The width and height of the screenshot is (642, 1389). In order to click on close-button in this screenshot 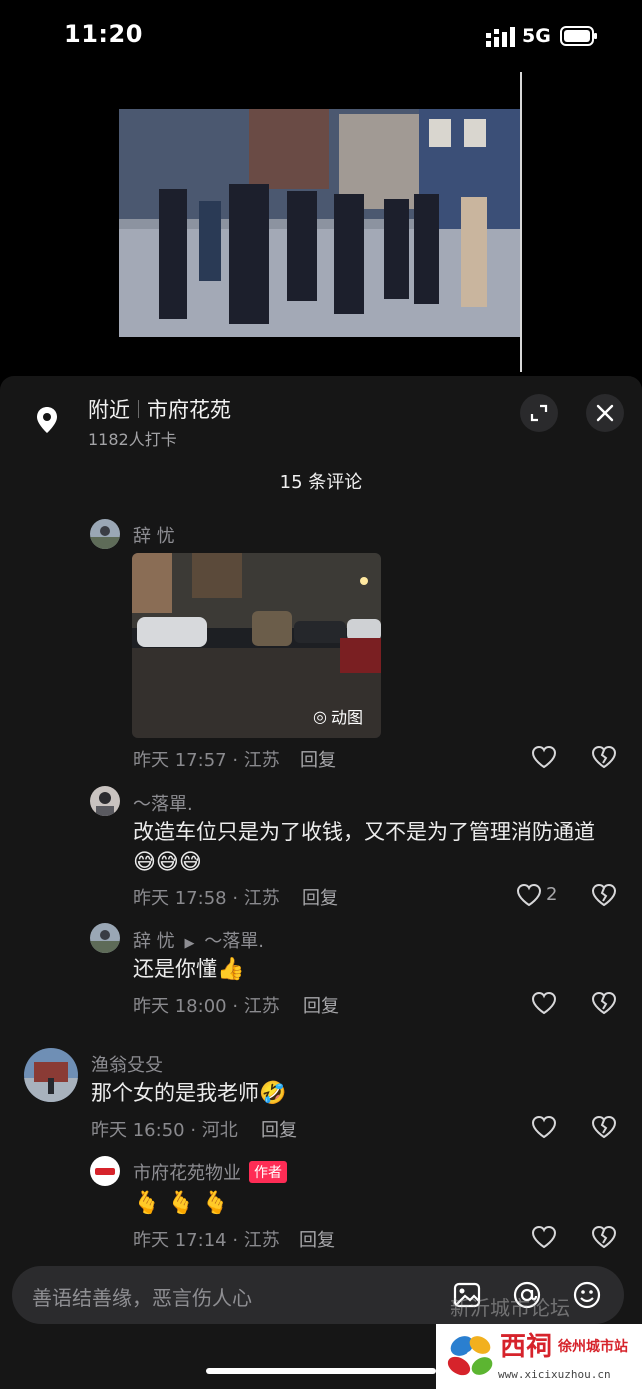, I will do `click(605, 413)`.